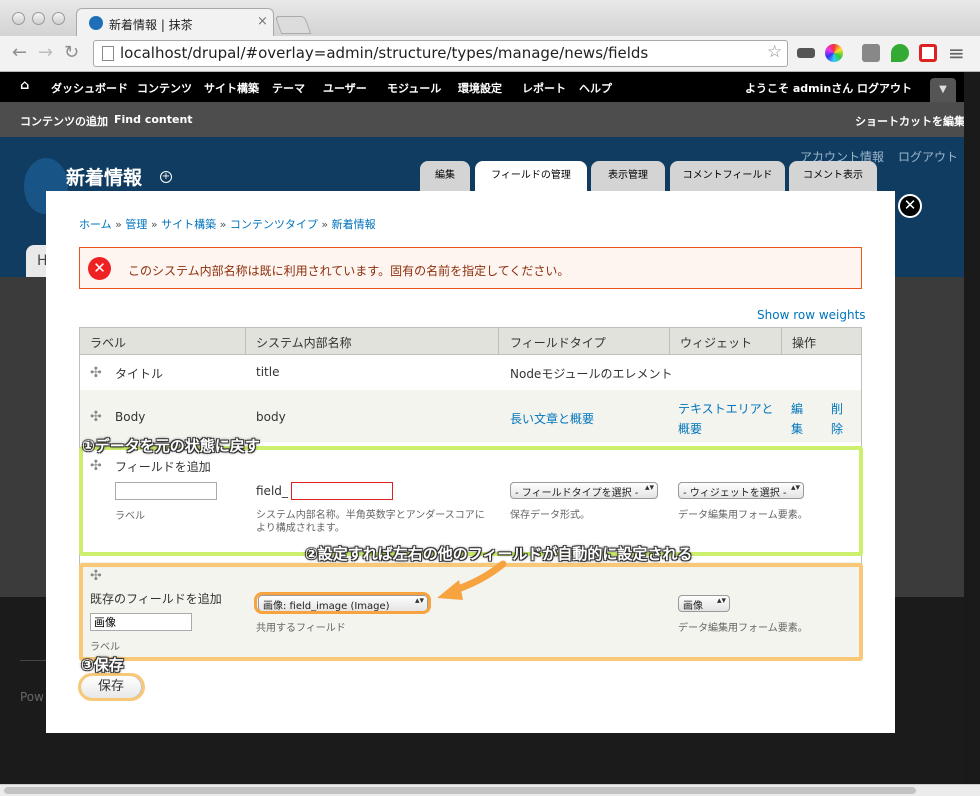 The image size is (980, 796). I want to click on header-machine-name: システム内部名称, so click(304, 343).